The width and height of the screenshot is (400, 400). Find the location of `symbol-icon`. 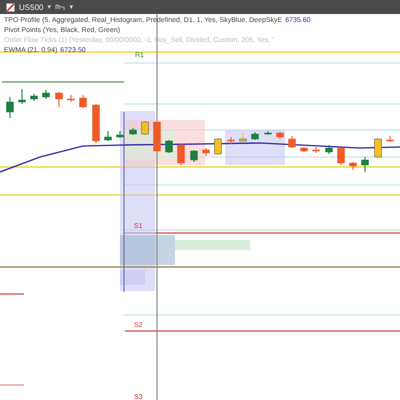

symbol-icon is located at coordinates (10, 7).